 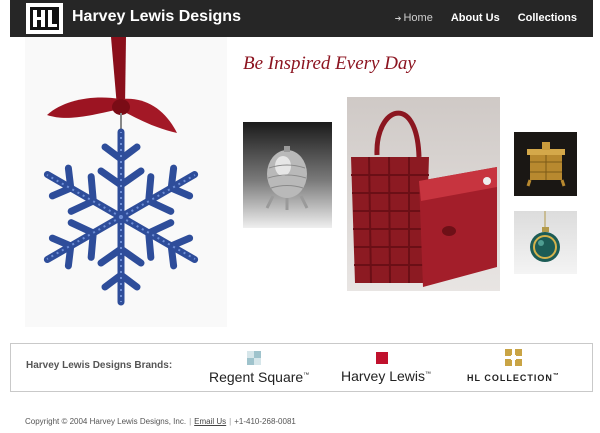 What do you see at coordinates (513, 357) in the screenshot?
I see `hl-collection-icon` at bounding box center [513, 357].